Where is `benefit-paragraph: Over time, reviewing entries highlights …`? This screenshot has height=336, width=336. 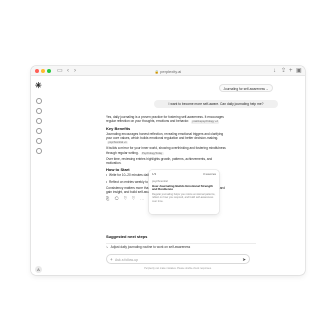
benefit-paragraph: Over time, reviewing entries highlights … is located at coordinates (159, 161).